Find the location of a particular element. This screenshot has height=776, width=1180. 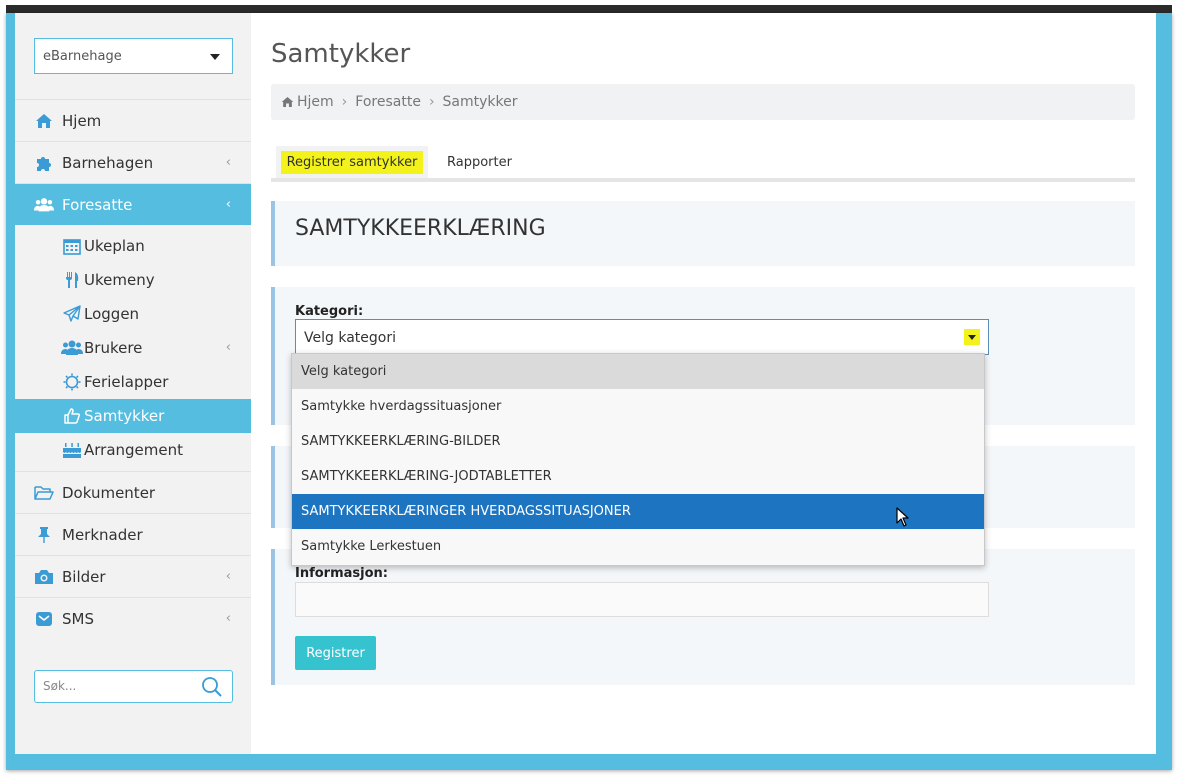

sidebar-subitem-arrangement: Arrangement is located at coordinates (133, 450).